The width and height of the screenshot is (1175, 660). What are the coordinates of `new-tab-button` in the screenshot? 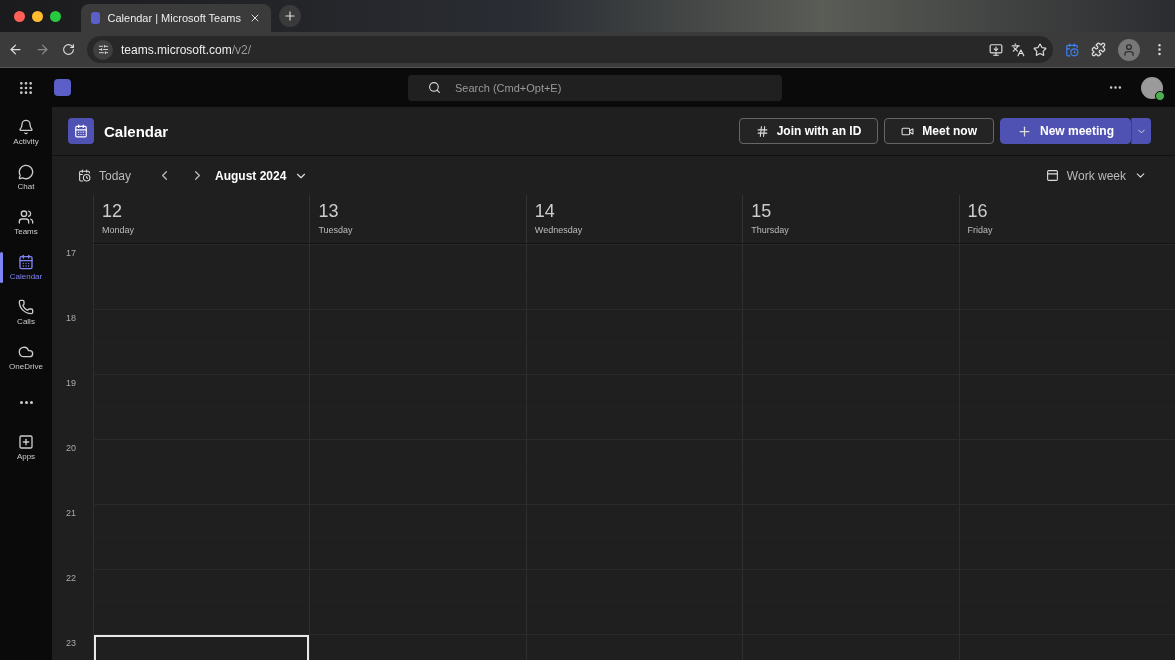 It's located at (290, 16).